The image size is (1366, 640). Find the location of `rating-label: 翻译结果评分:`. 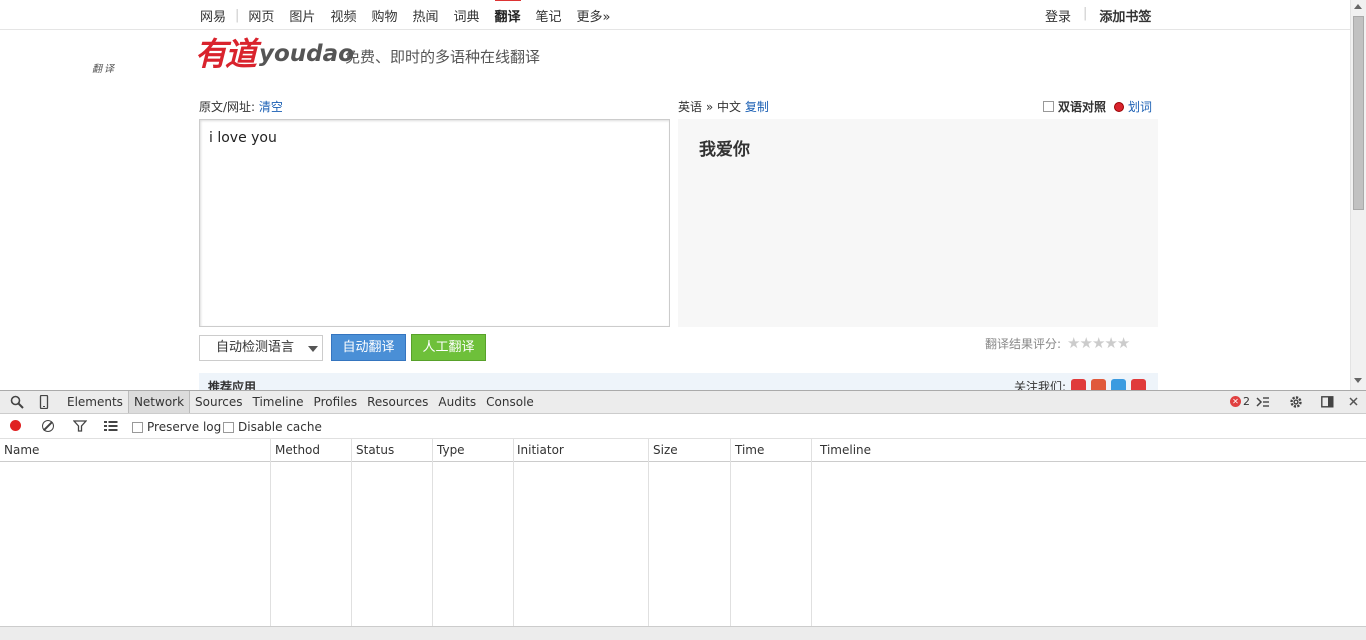

rating-label: 翻译结果评分: is located at coordinates (1023, 343).